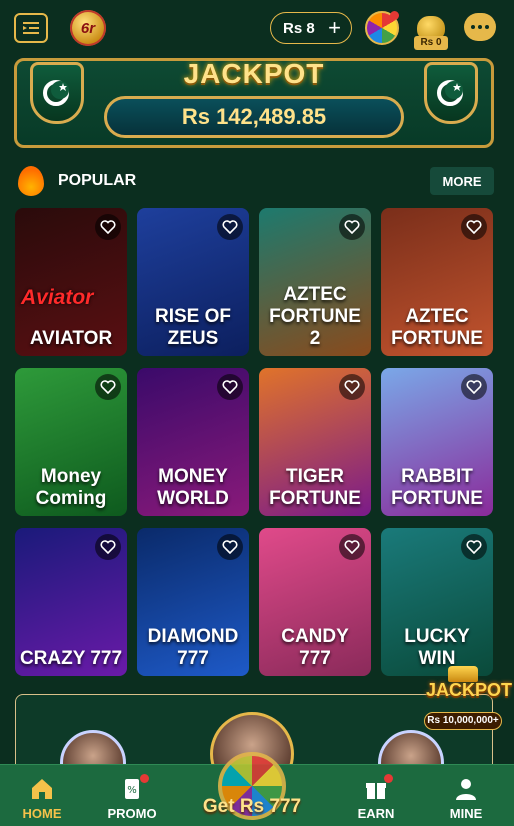  Describe the element at coordinates (437, 282) in the screenshot. I see `game-tile: AZTEC FORTUNE` at that location.